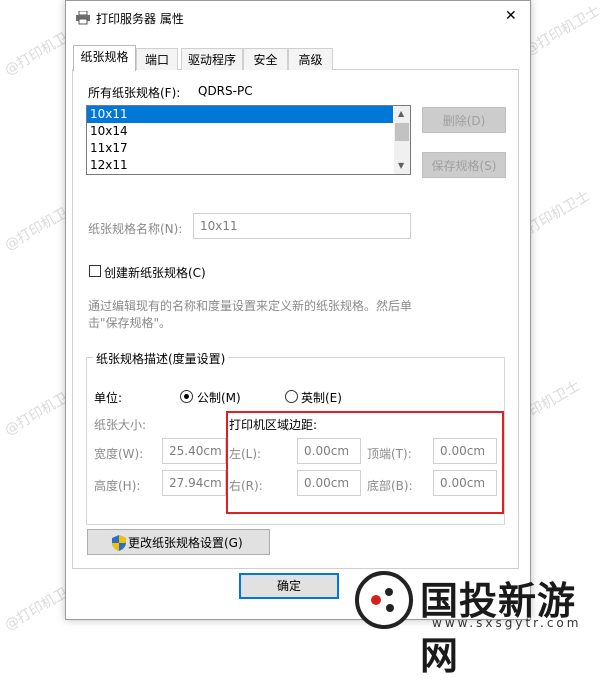 Image resolution: width=600 pixels, height=680 pixels. I want to click on uac-shield-icon, so click(119, 542).